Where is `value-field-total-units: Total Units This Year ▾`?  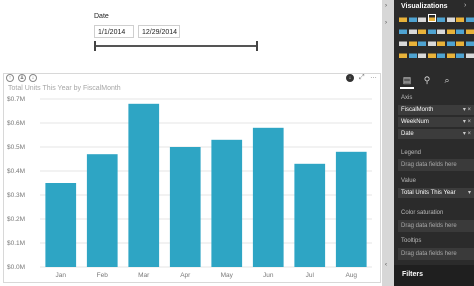
value-field-total-units: Total Units This Year ▾ is located at coordinates (436, 193).